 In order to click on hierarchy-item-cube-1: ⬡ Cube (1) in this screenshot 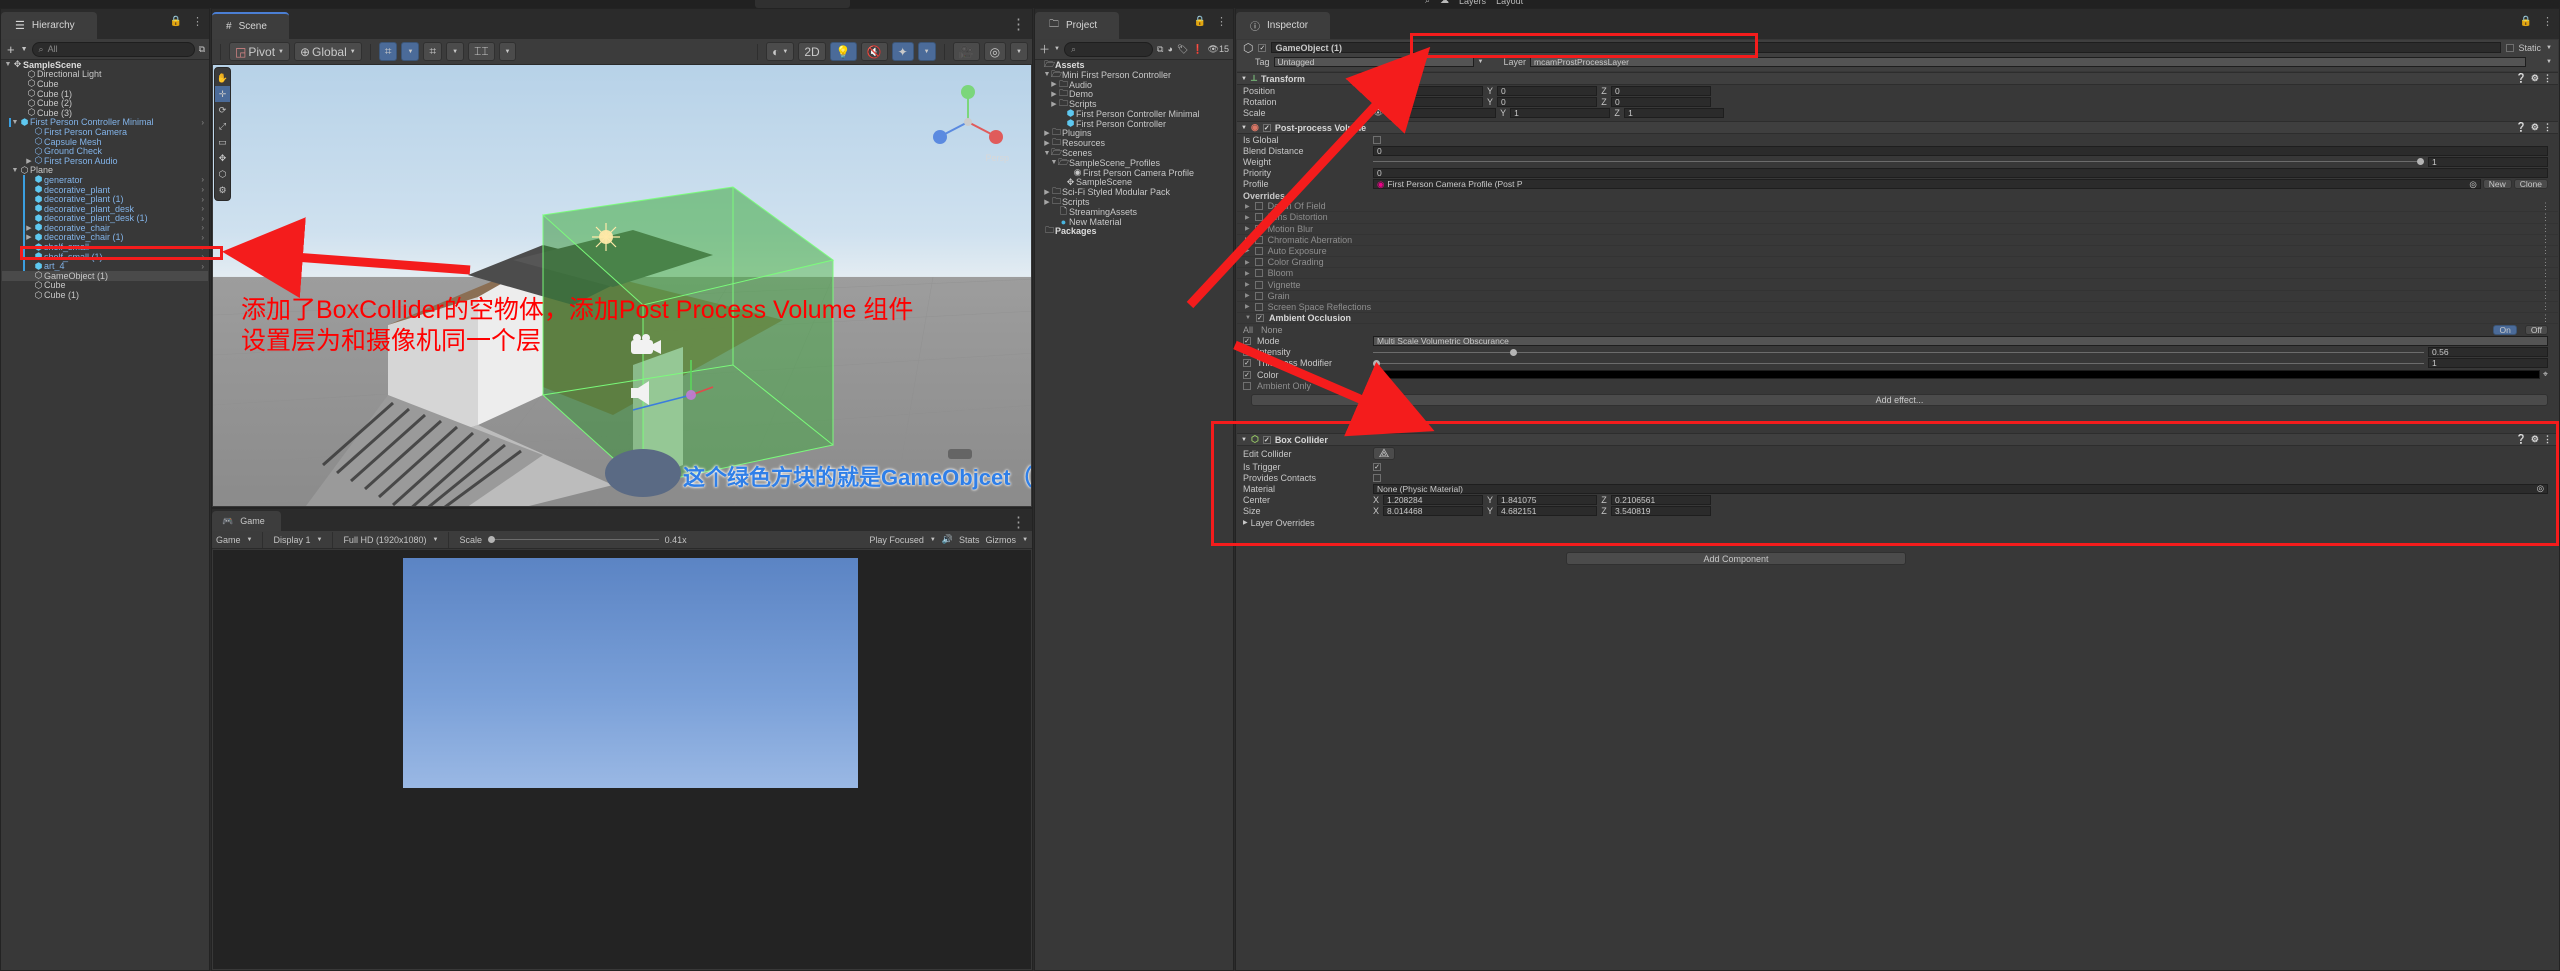, I will do `click(105, 295)`.